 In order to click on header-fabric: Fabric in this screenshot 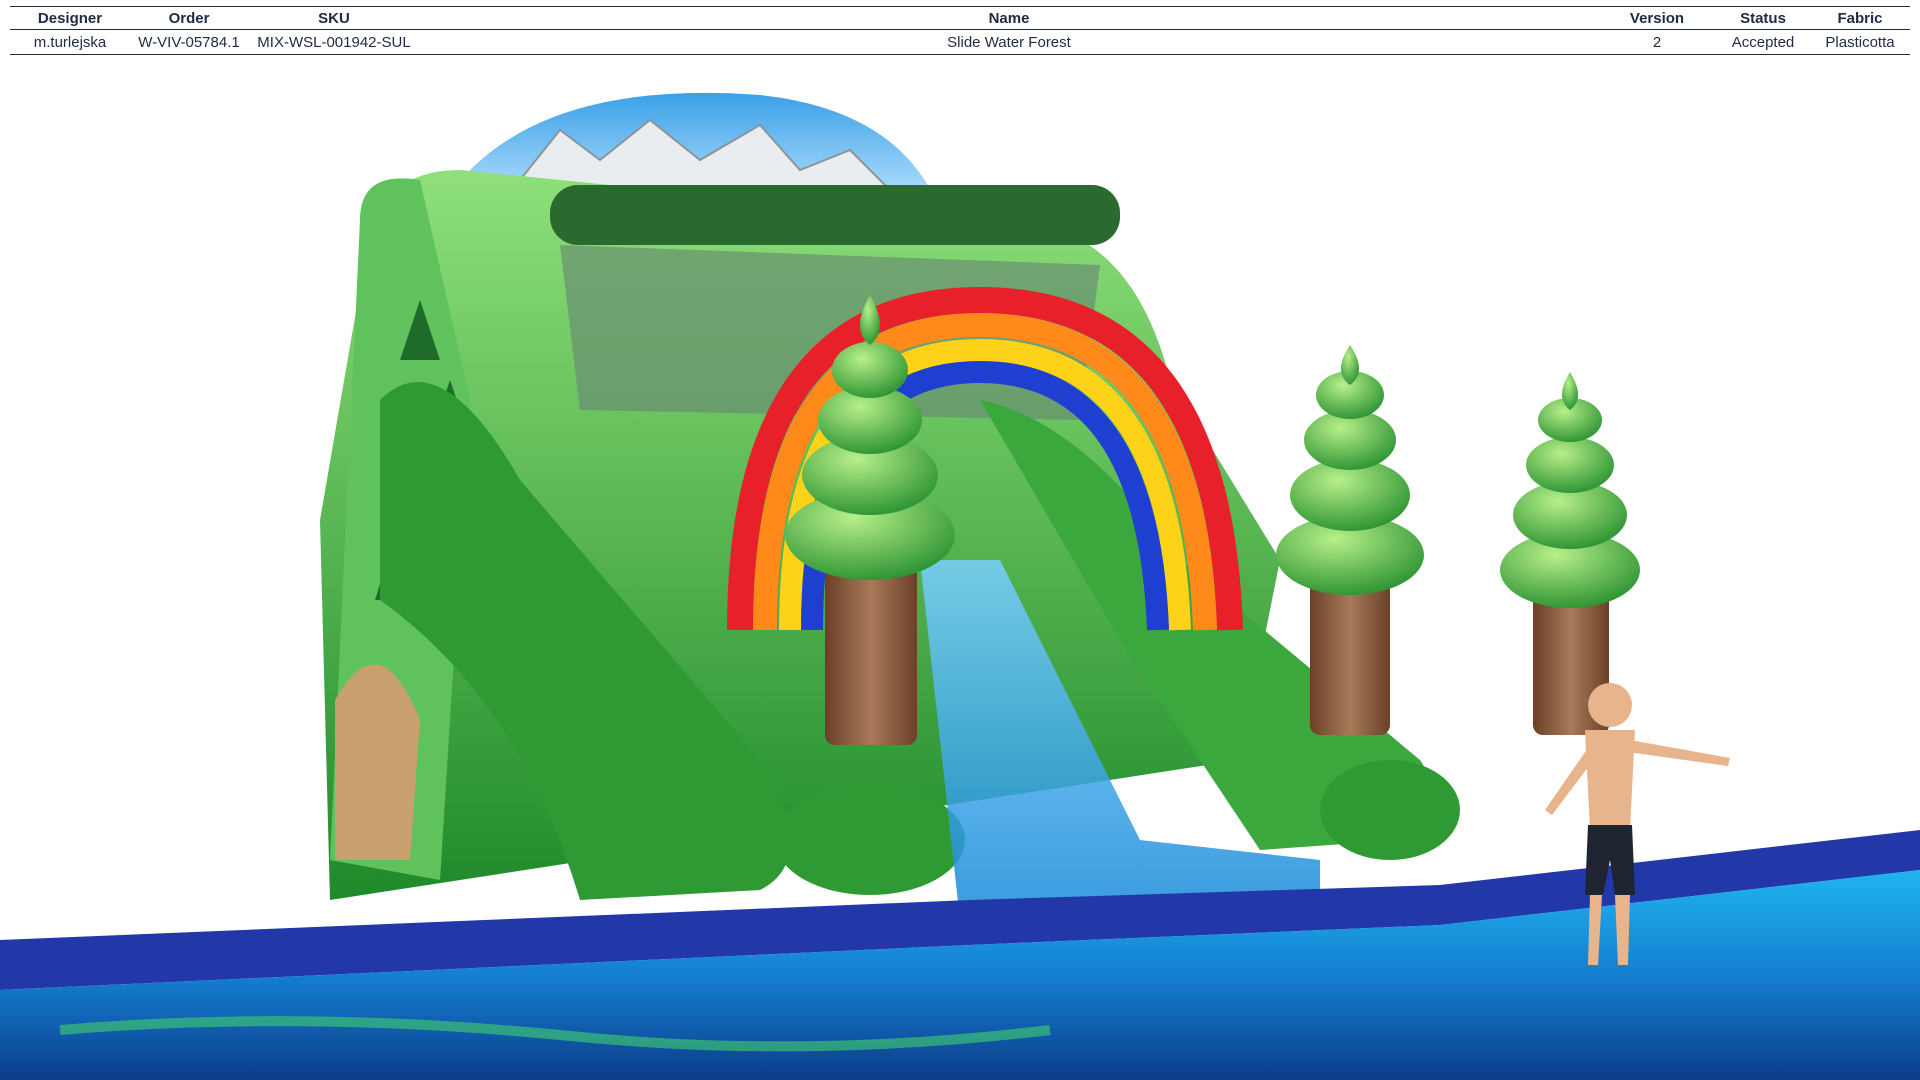, I will do `click(1860, 18)`.